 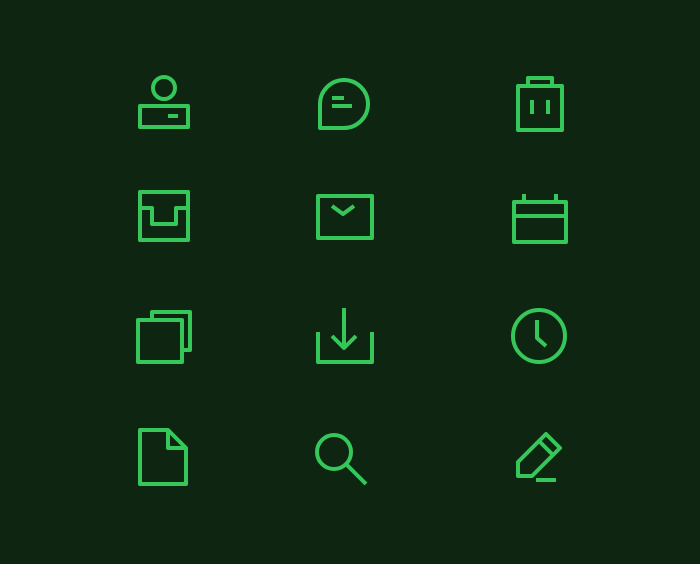 I want to click on chat-bubble-icon, so click(x=342, y=102).